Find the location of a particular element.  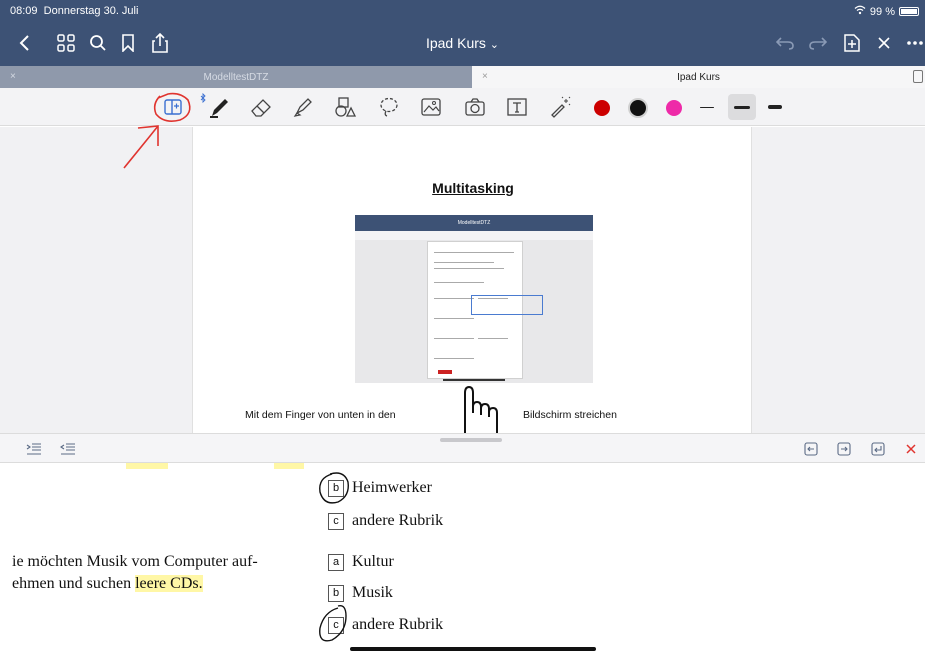

text-icon is located at coordinates (517, 107).